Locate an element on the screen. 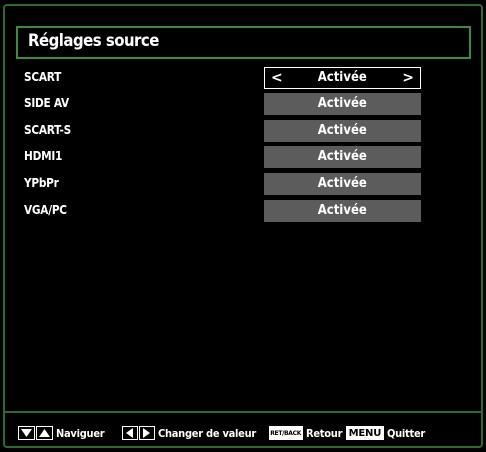  source-row-ypbpr: YPbPr Activée is located at coordinates (223, 184).